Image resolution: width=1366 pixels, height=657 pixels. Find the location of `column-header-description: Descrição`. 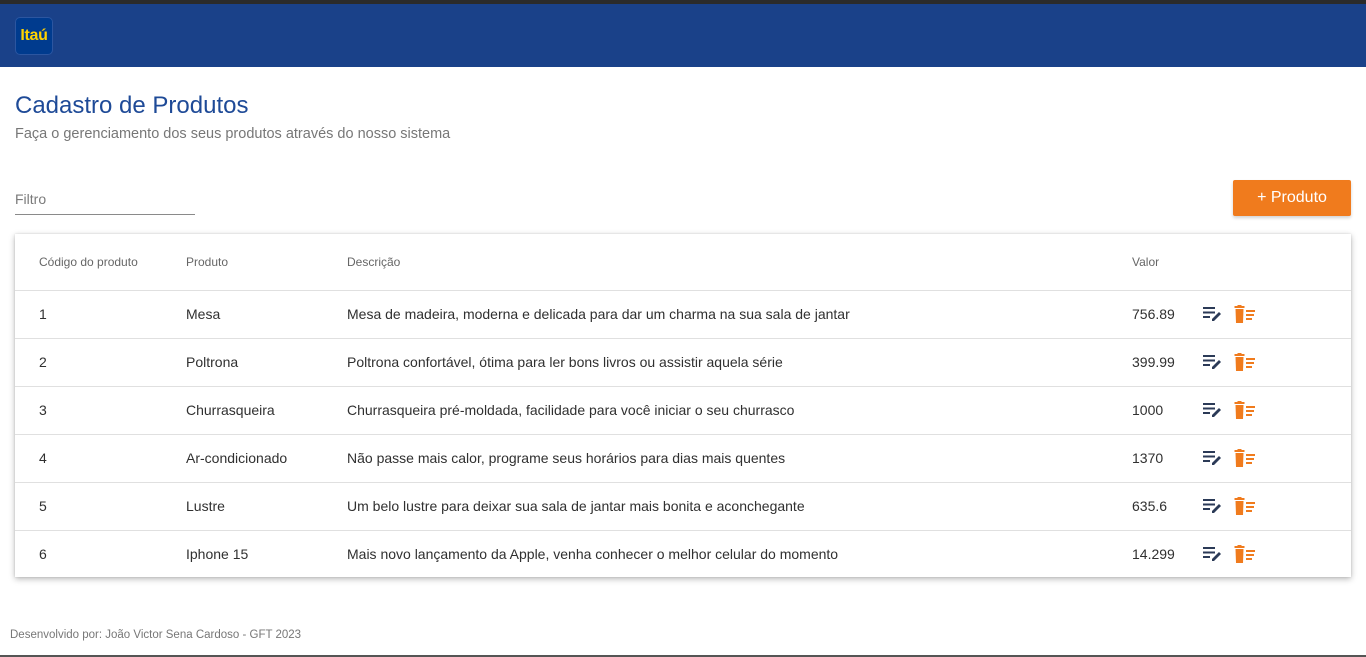

column-header-description: Descrição is located at coordinates (374, 261).